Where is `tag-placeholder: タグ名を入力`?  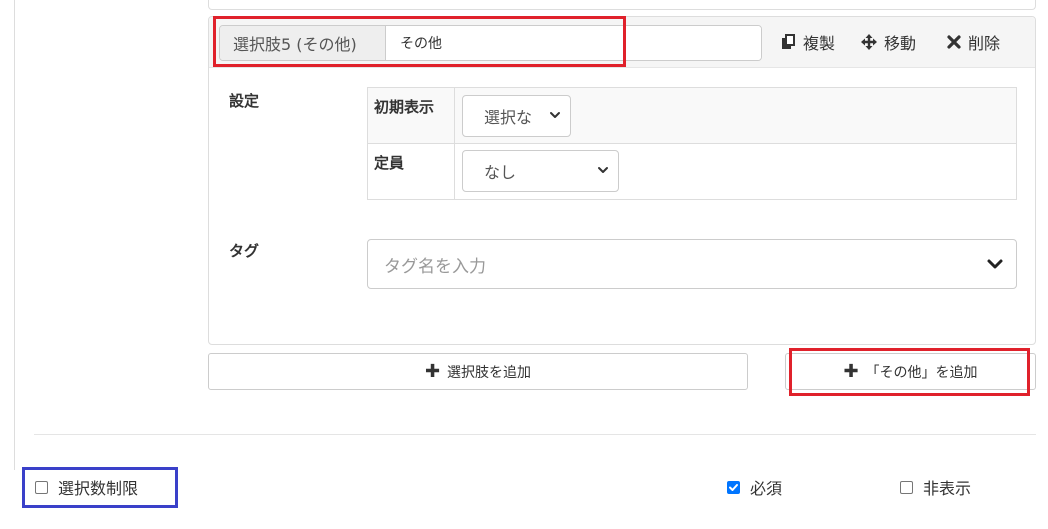 tag-placeholder: タグ名を入力 is located at coordinates (435, 266).